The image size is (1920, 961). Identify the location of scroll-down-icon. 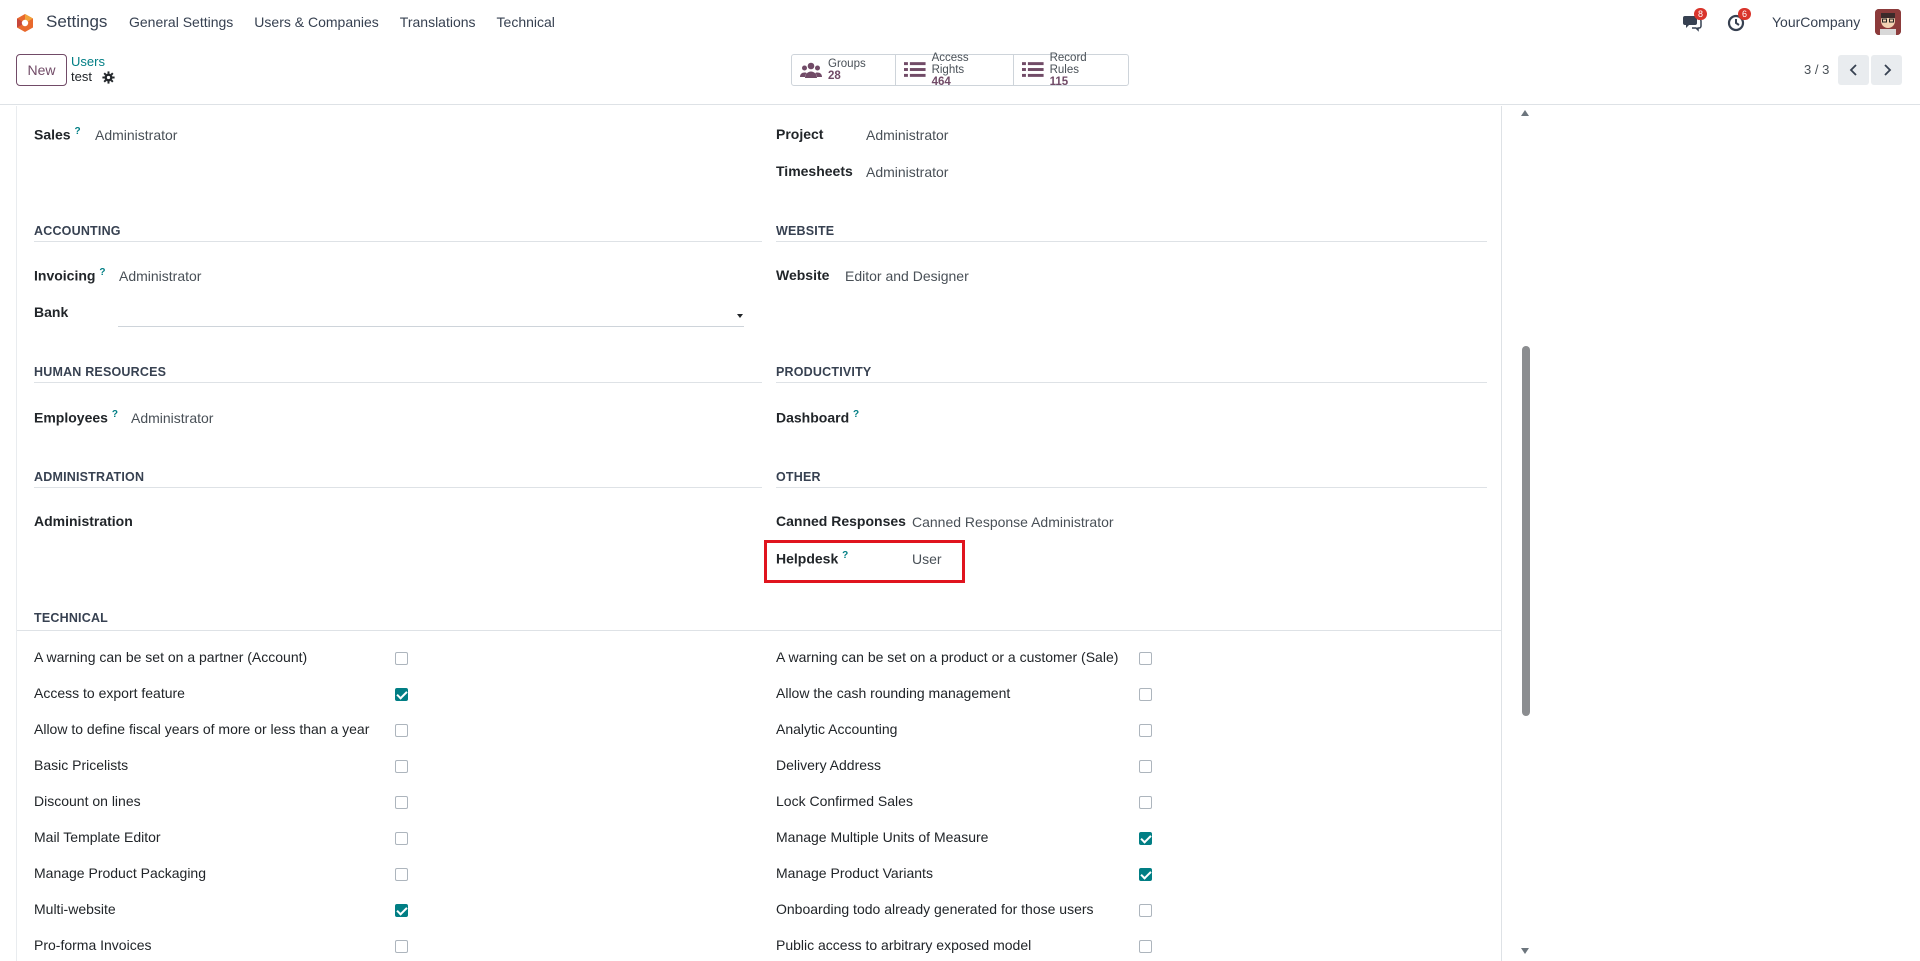
(1525, 951).